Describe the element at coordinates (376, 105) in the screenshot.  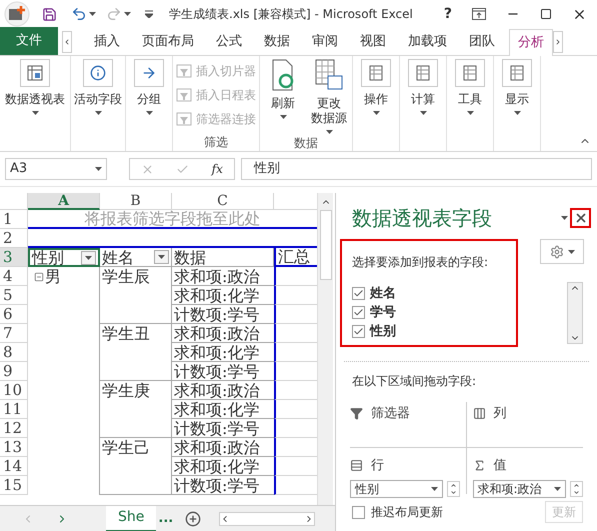
I see `ribbon-button: 操作` at that location.